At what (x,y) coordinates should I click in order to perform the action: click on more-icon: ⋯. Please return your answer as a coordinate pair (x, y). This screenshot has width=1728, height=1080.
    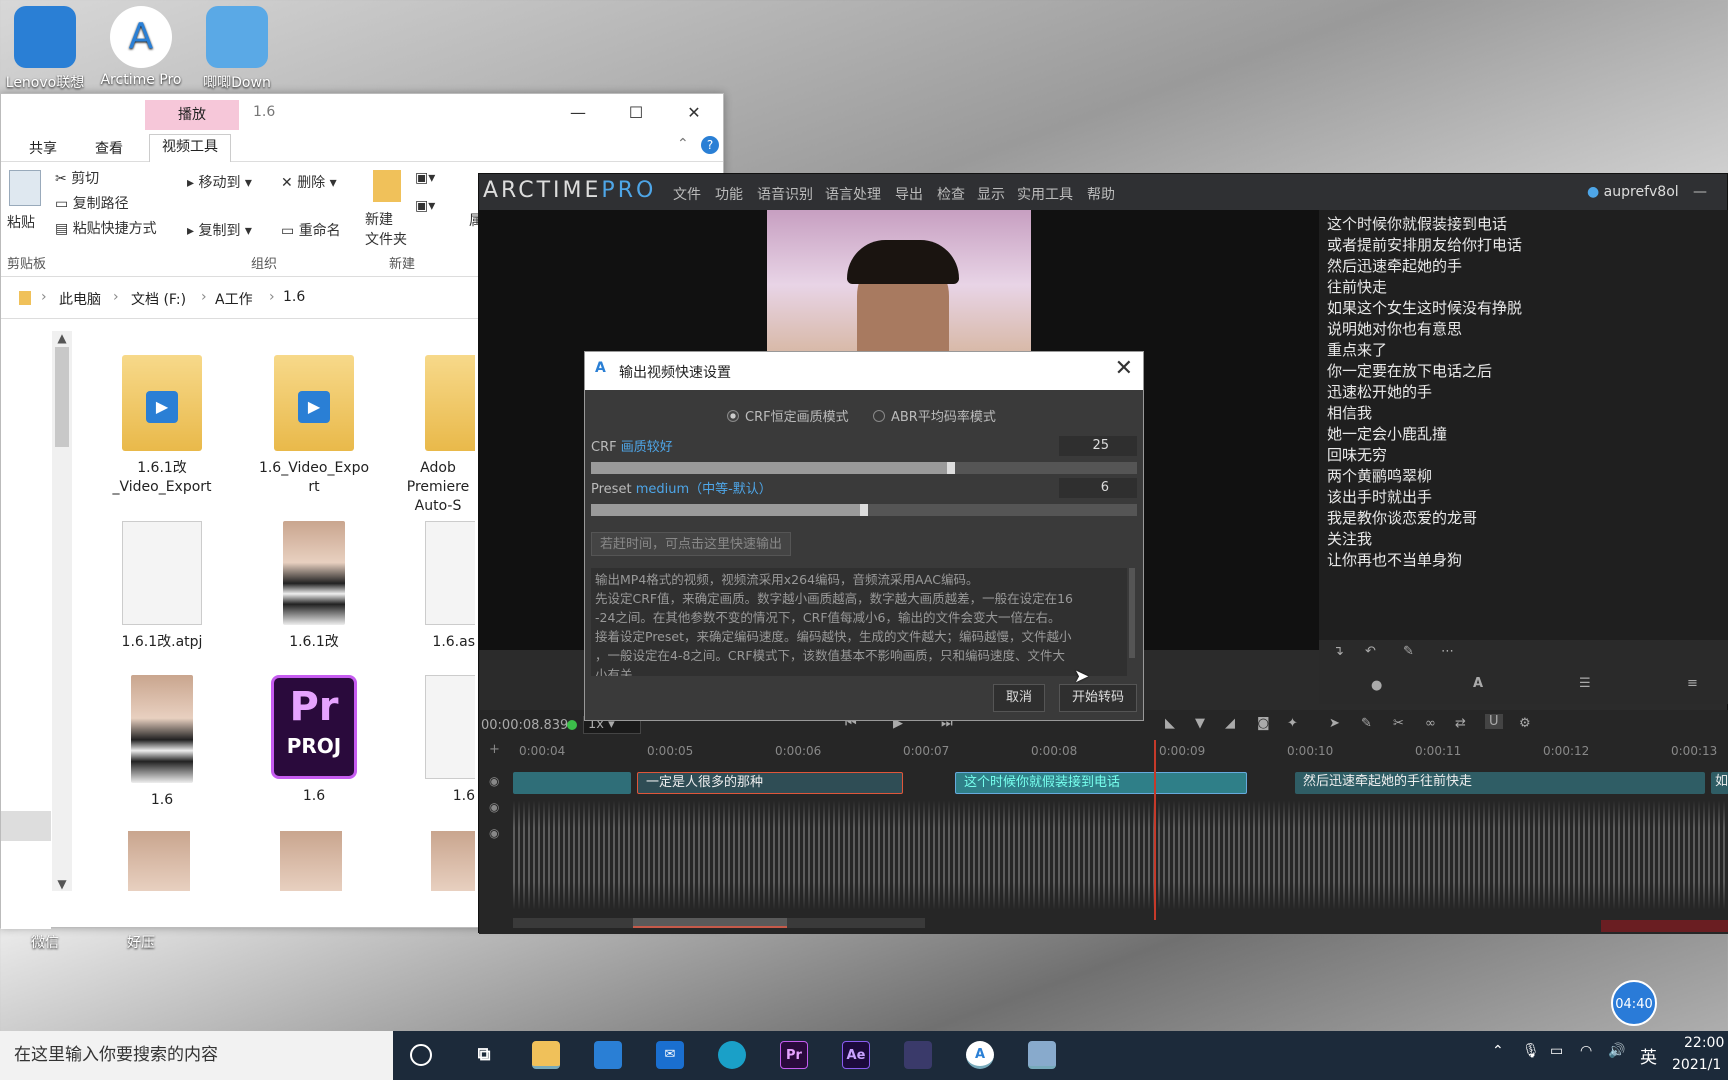
    Looking at the image, I should click on (1447, 651).